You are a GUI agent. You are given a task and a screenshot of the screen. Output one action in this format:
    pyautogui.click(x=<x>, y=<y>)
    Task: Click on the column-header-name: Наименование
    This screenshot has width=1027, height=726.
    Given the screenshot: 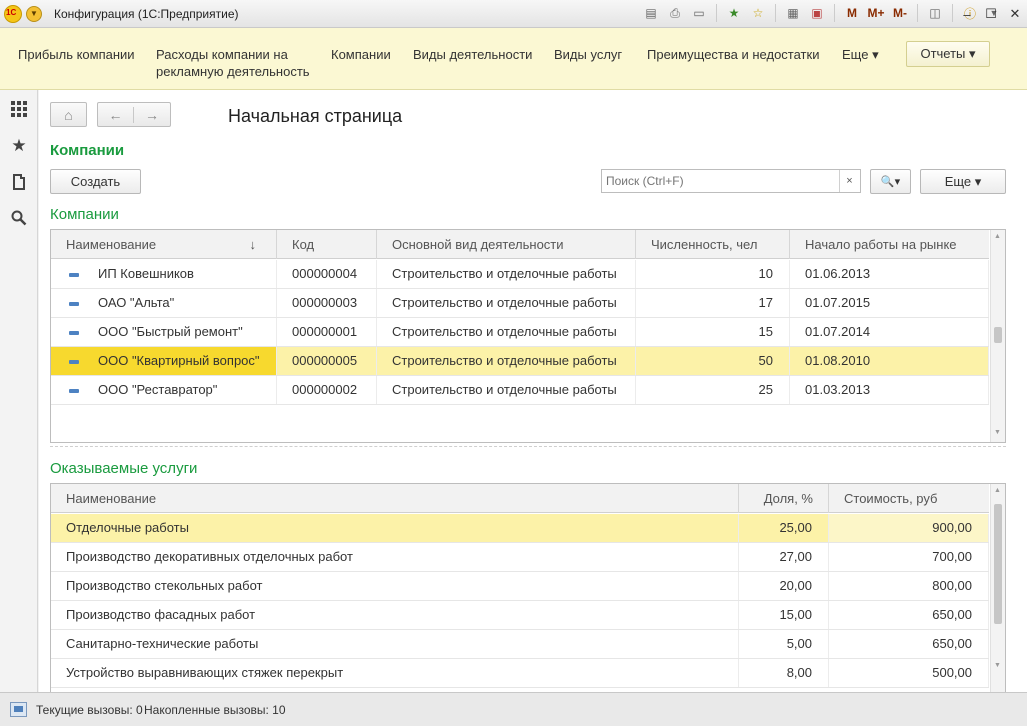 What is the action you would take?
    pyautogui.click(x=395, y=498)
    